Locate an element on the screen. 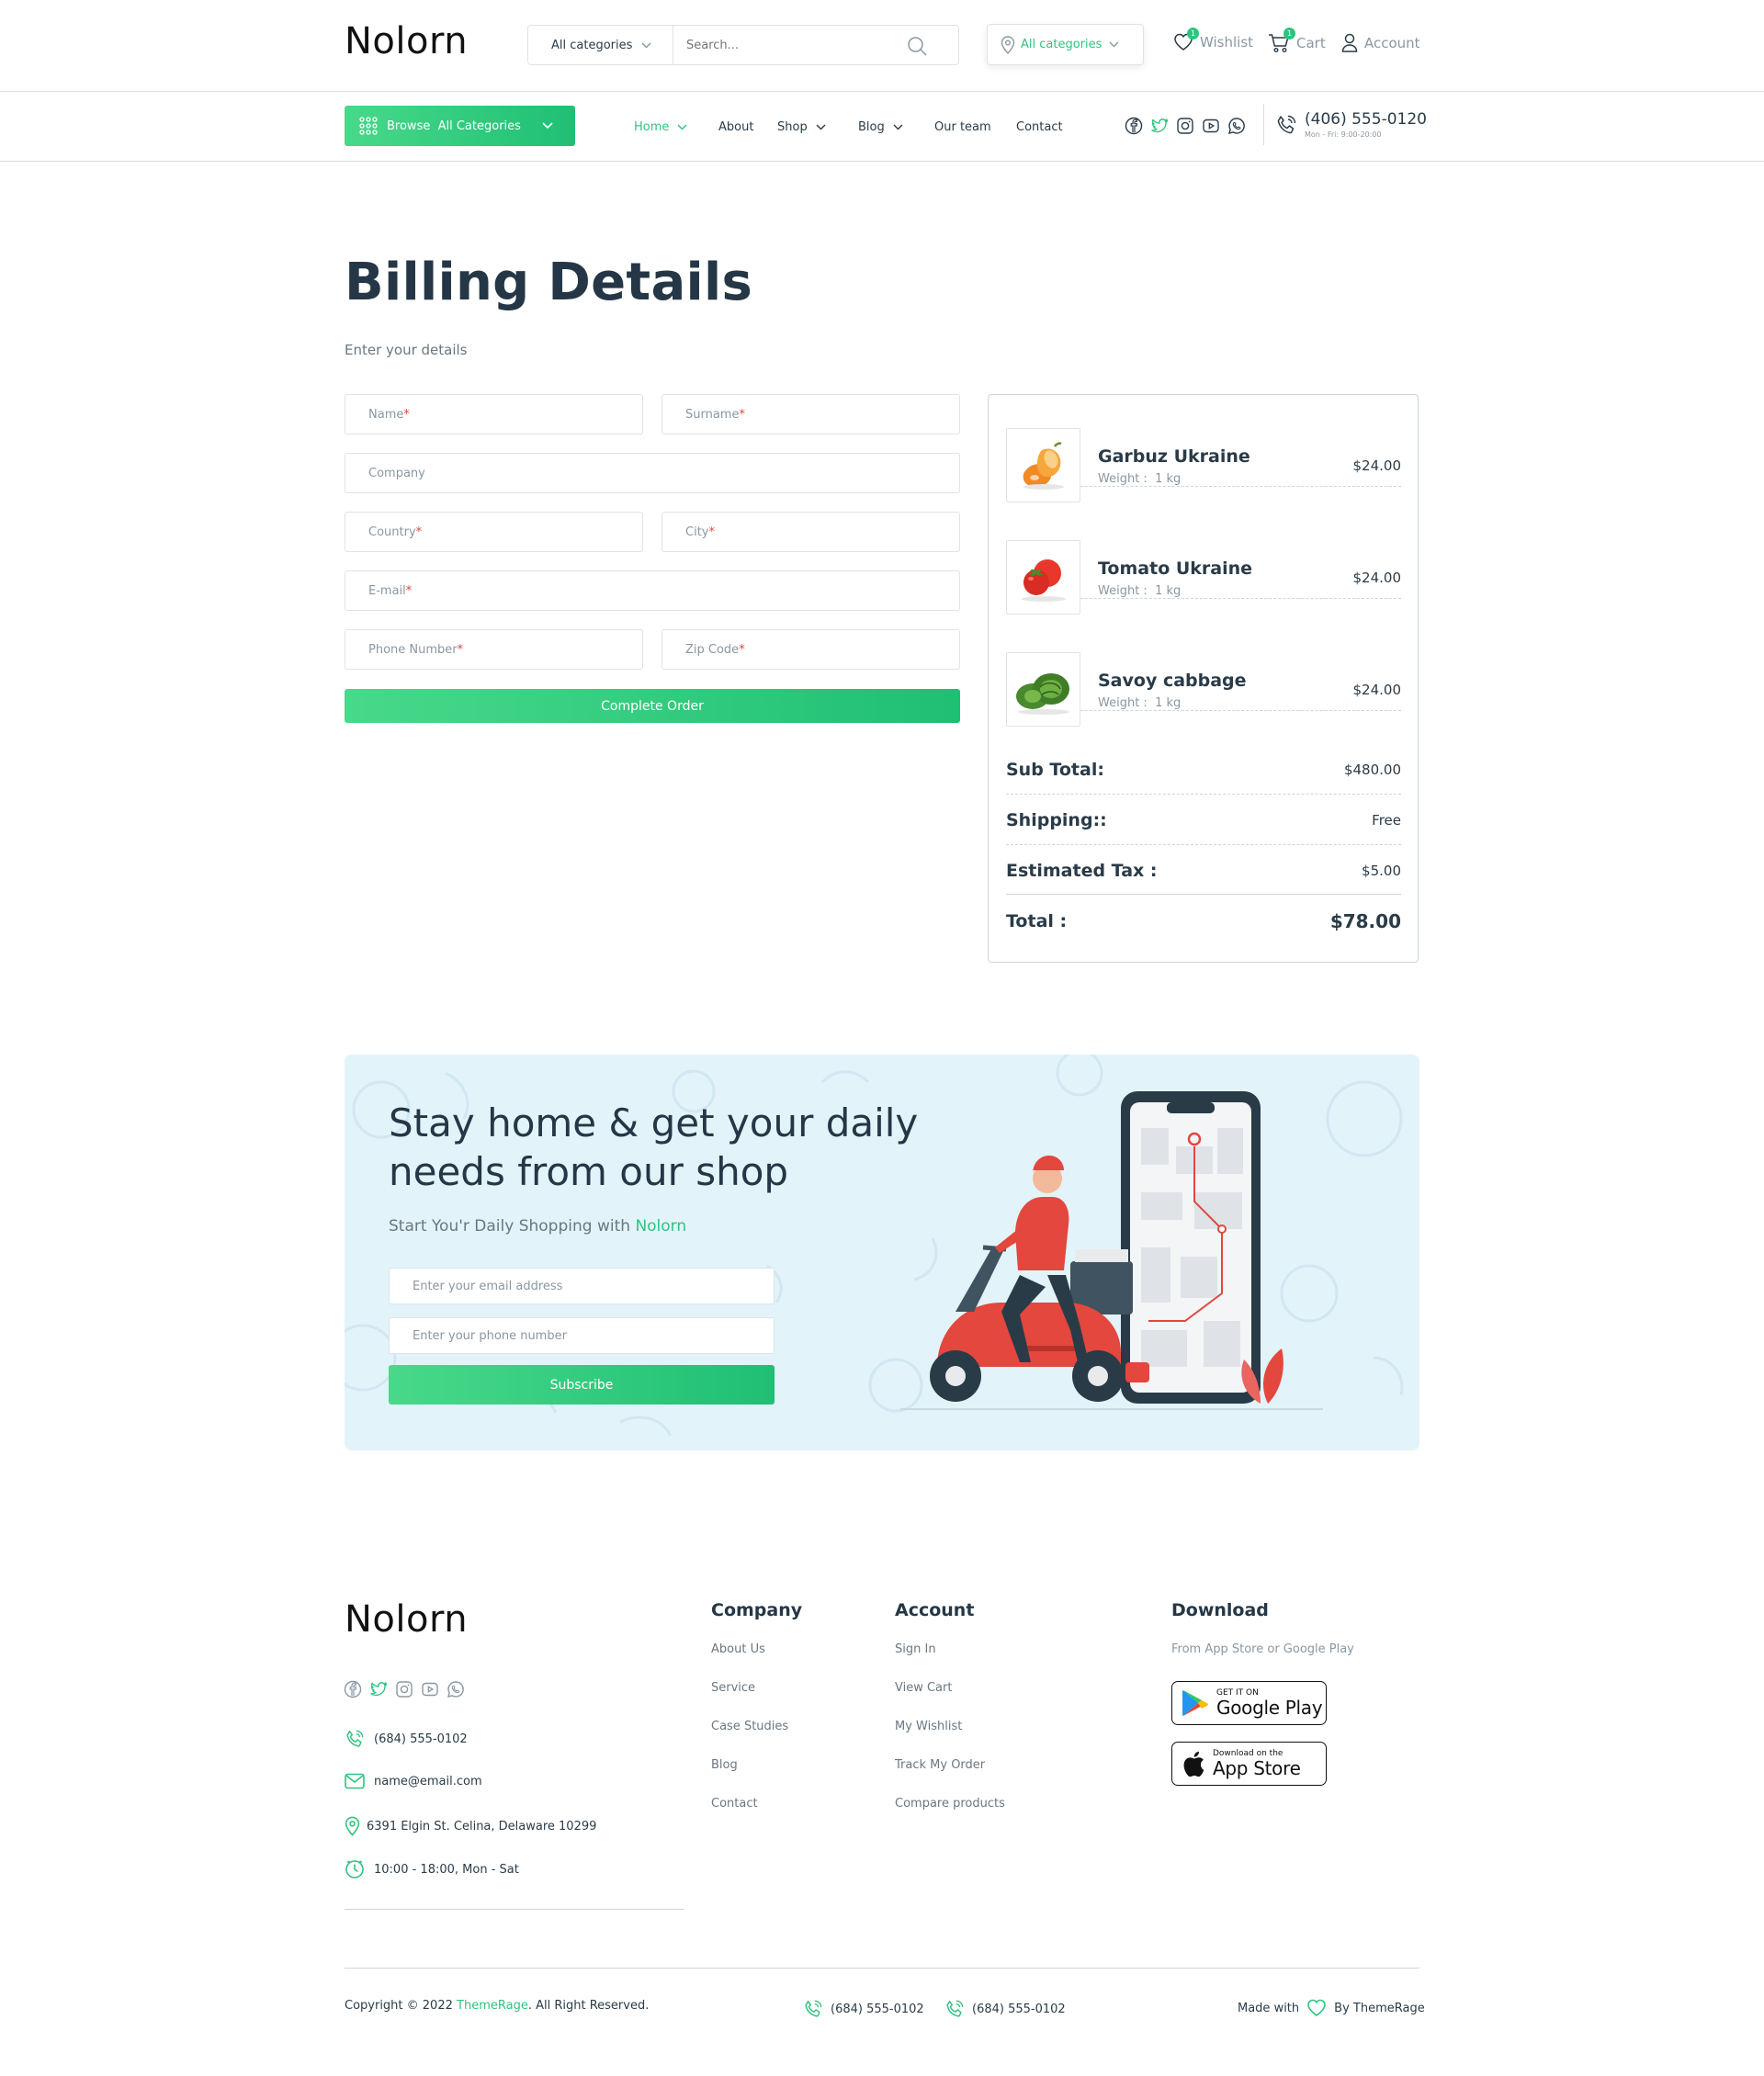 The height and width of the screenshot is (2076, 1764). nav-item-label: About is located at coordinates (736, 127).